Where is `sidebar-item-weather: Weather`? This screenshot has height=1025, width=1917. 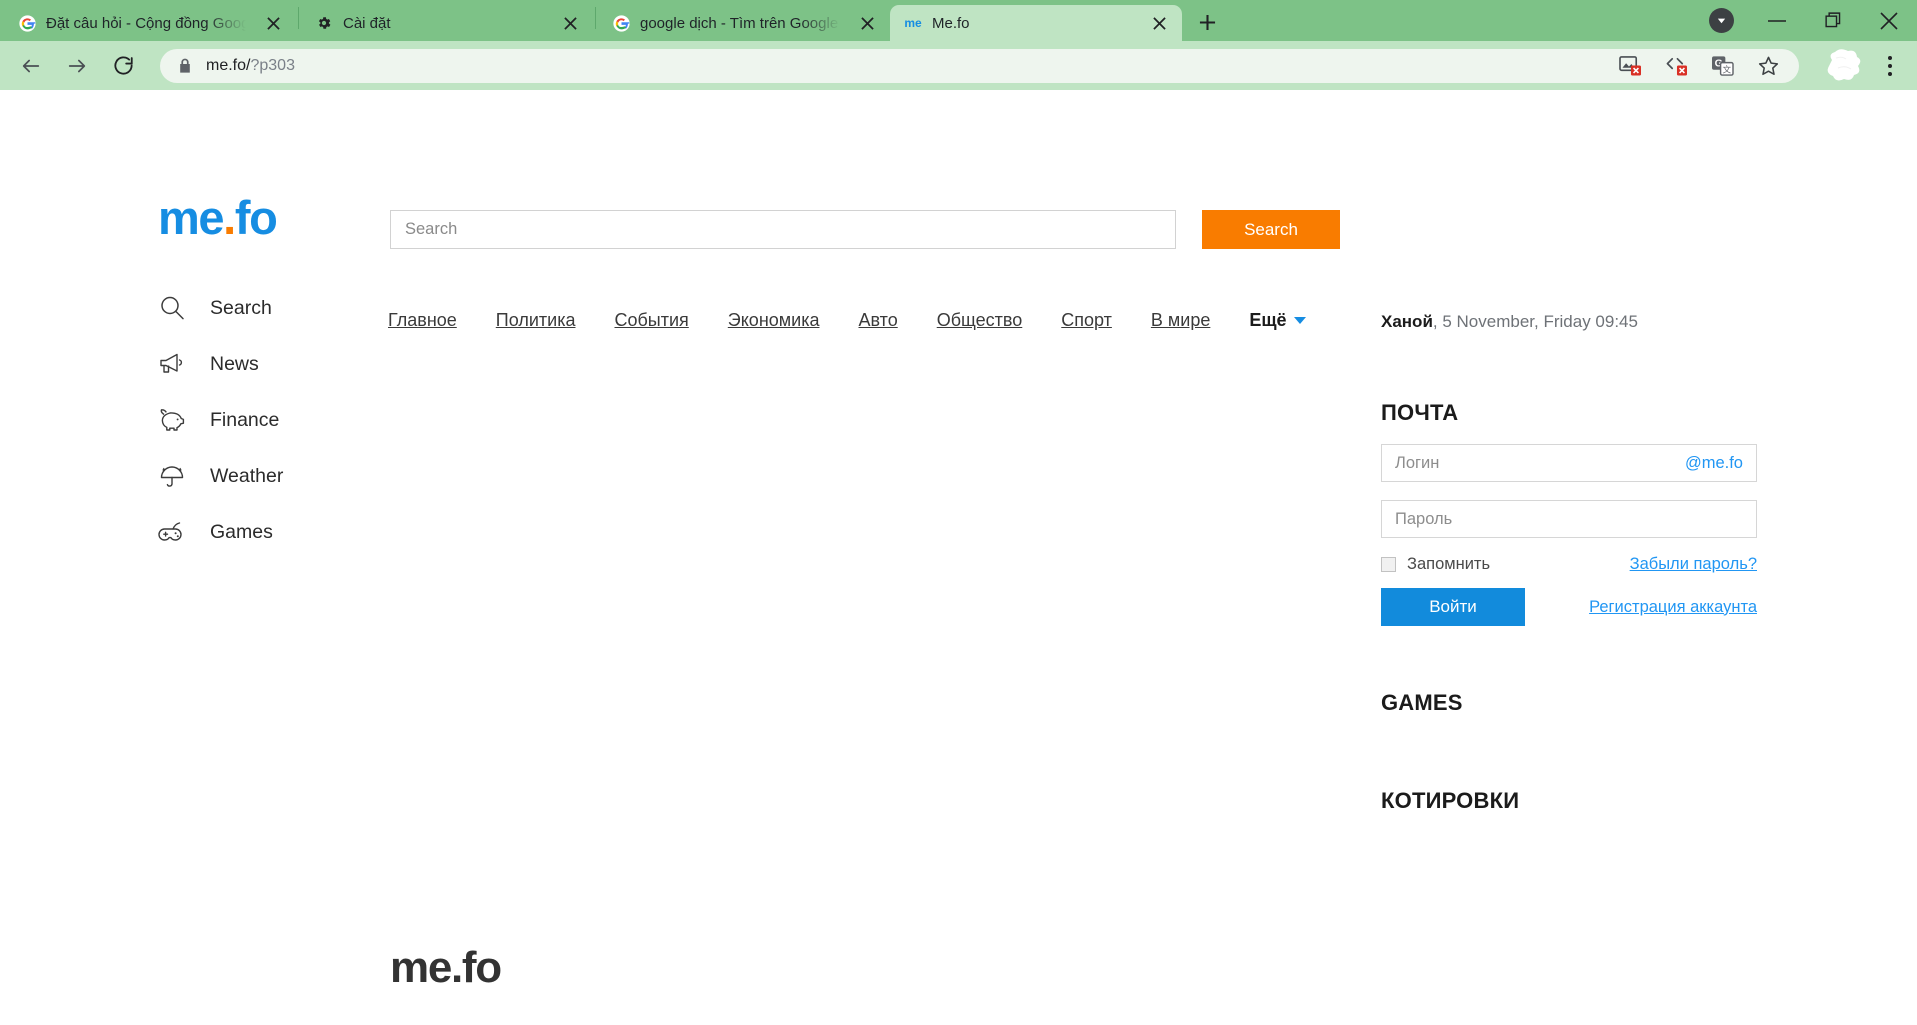
sidebar-item-weather: Weather is located at coordinates (263, 476).